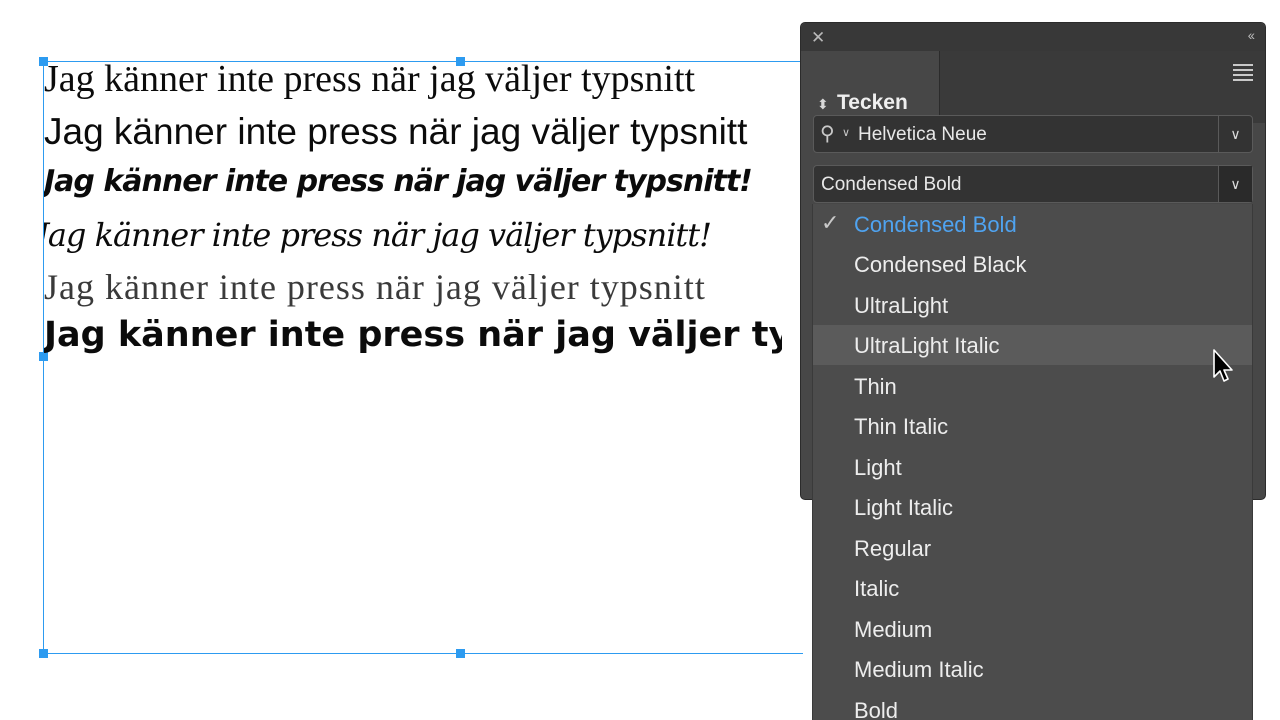 This screenshot has width=1280, height=720. I want to click on font-family-value: Helvetica Neue, so click(922, 135).